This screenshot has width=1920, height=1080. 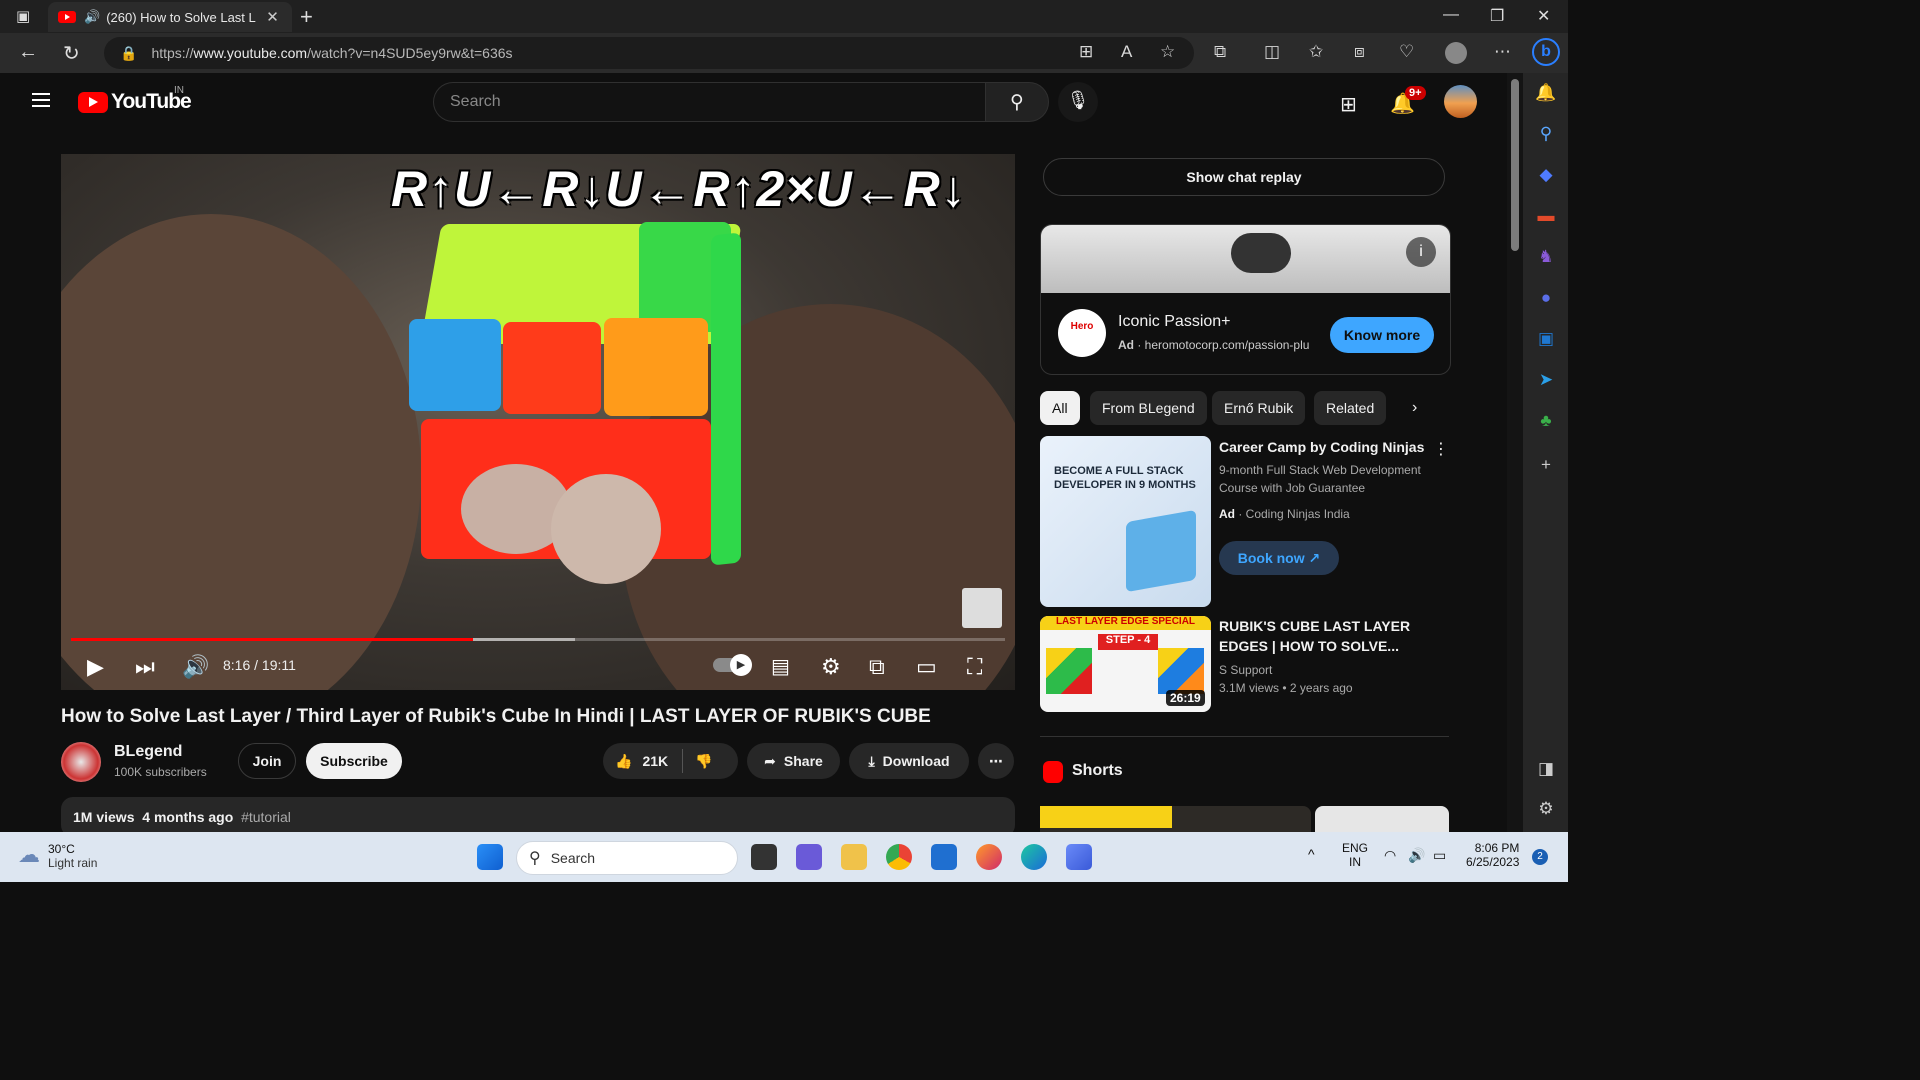 What do you see at coordinates (1060, 408) in the screenshot?
I see `chip-all: All` at bounding box center [1060, 408].